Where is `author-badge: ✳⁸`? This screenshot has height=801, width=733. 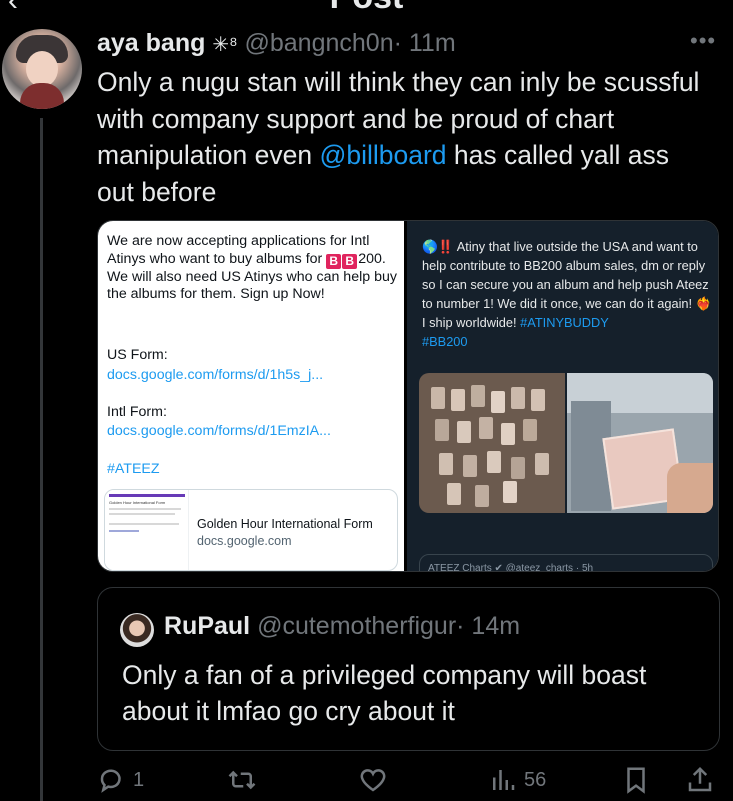
author-badge: ✳⁸ is located at coordinates (225, 45).